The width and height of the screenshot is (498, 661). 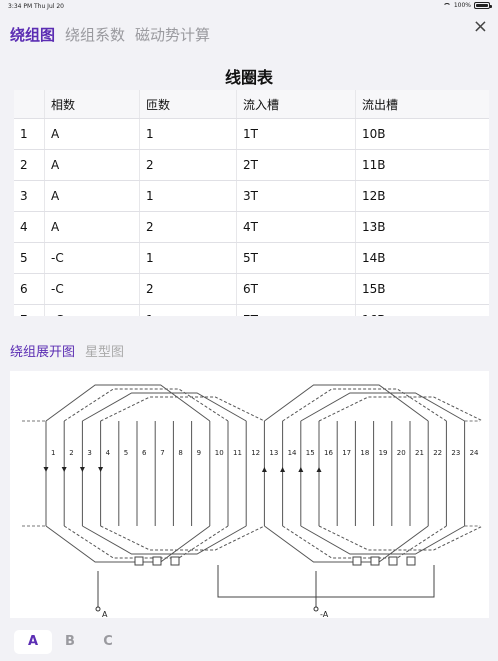 I want to click on slot-label: 4, so click(x=108, y=453).